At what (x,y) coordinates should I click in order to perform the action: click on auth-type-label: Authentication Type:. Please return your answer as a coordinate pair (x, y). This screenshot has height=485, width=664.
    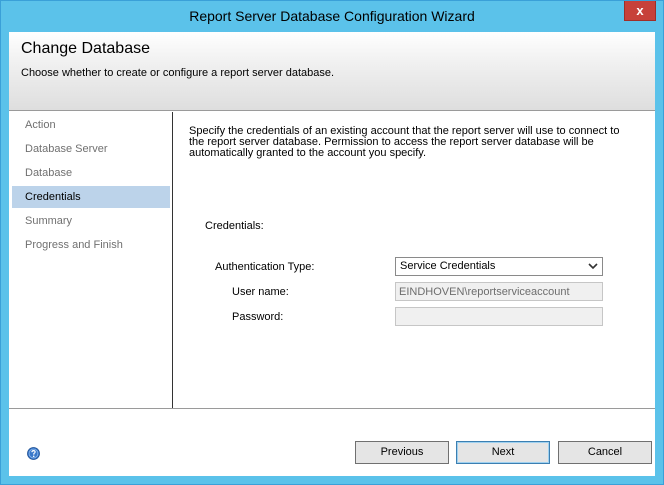
    Looking at the image, I should click on (265, 267).